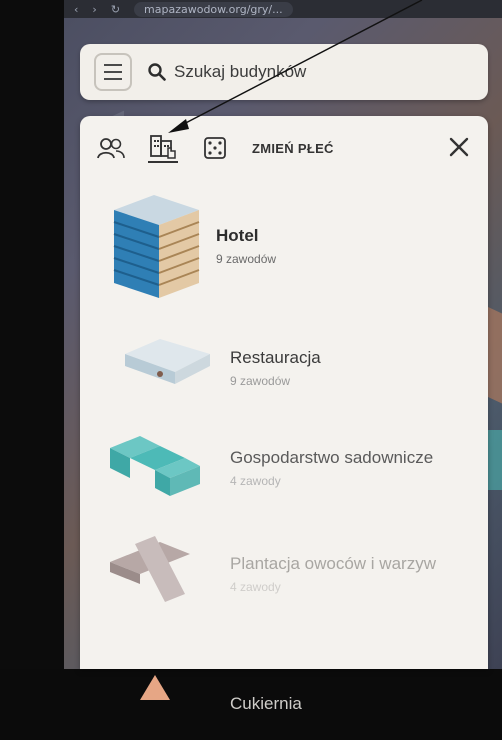 The width and height of the screenshot is (502, 740). What do you see at coordinates (284, 473) in the screenshot?
I see `list-item-gospodarstwo: Gospodarstwo sadownicze 4 zawody` at bounding box center [284, 473].